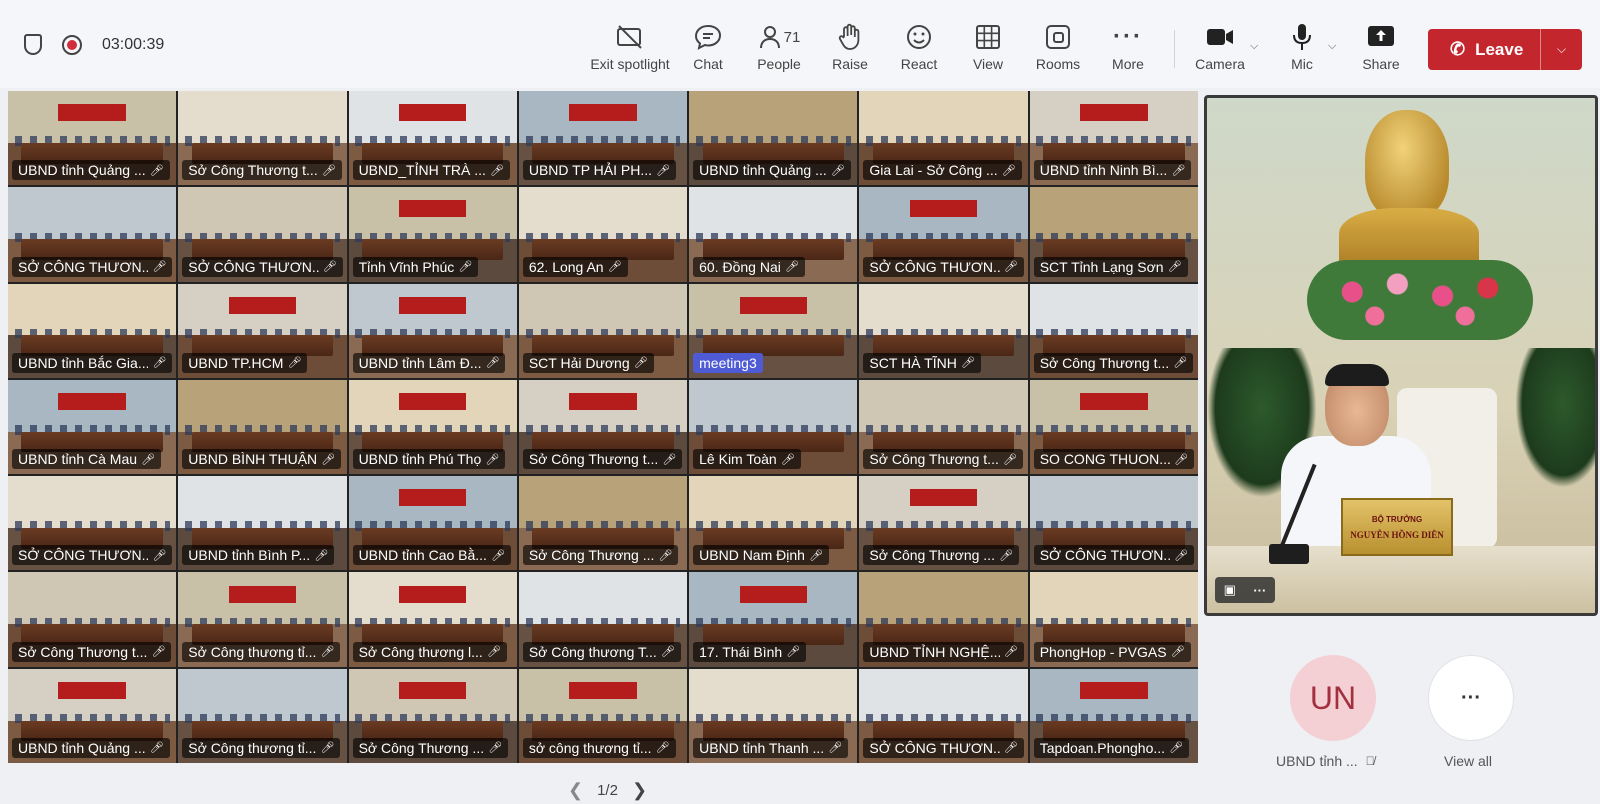  What do you see at coordinates (1499, 49) in the screenshot?
I see `leave-label: Leave` at bounding box center [1499, 49].